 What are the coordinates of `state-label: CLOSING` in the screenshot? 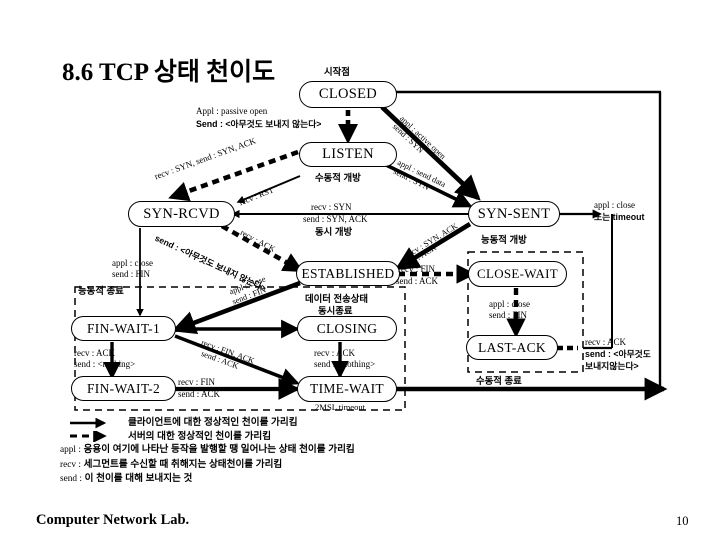 It's located at (347, 328).